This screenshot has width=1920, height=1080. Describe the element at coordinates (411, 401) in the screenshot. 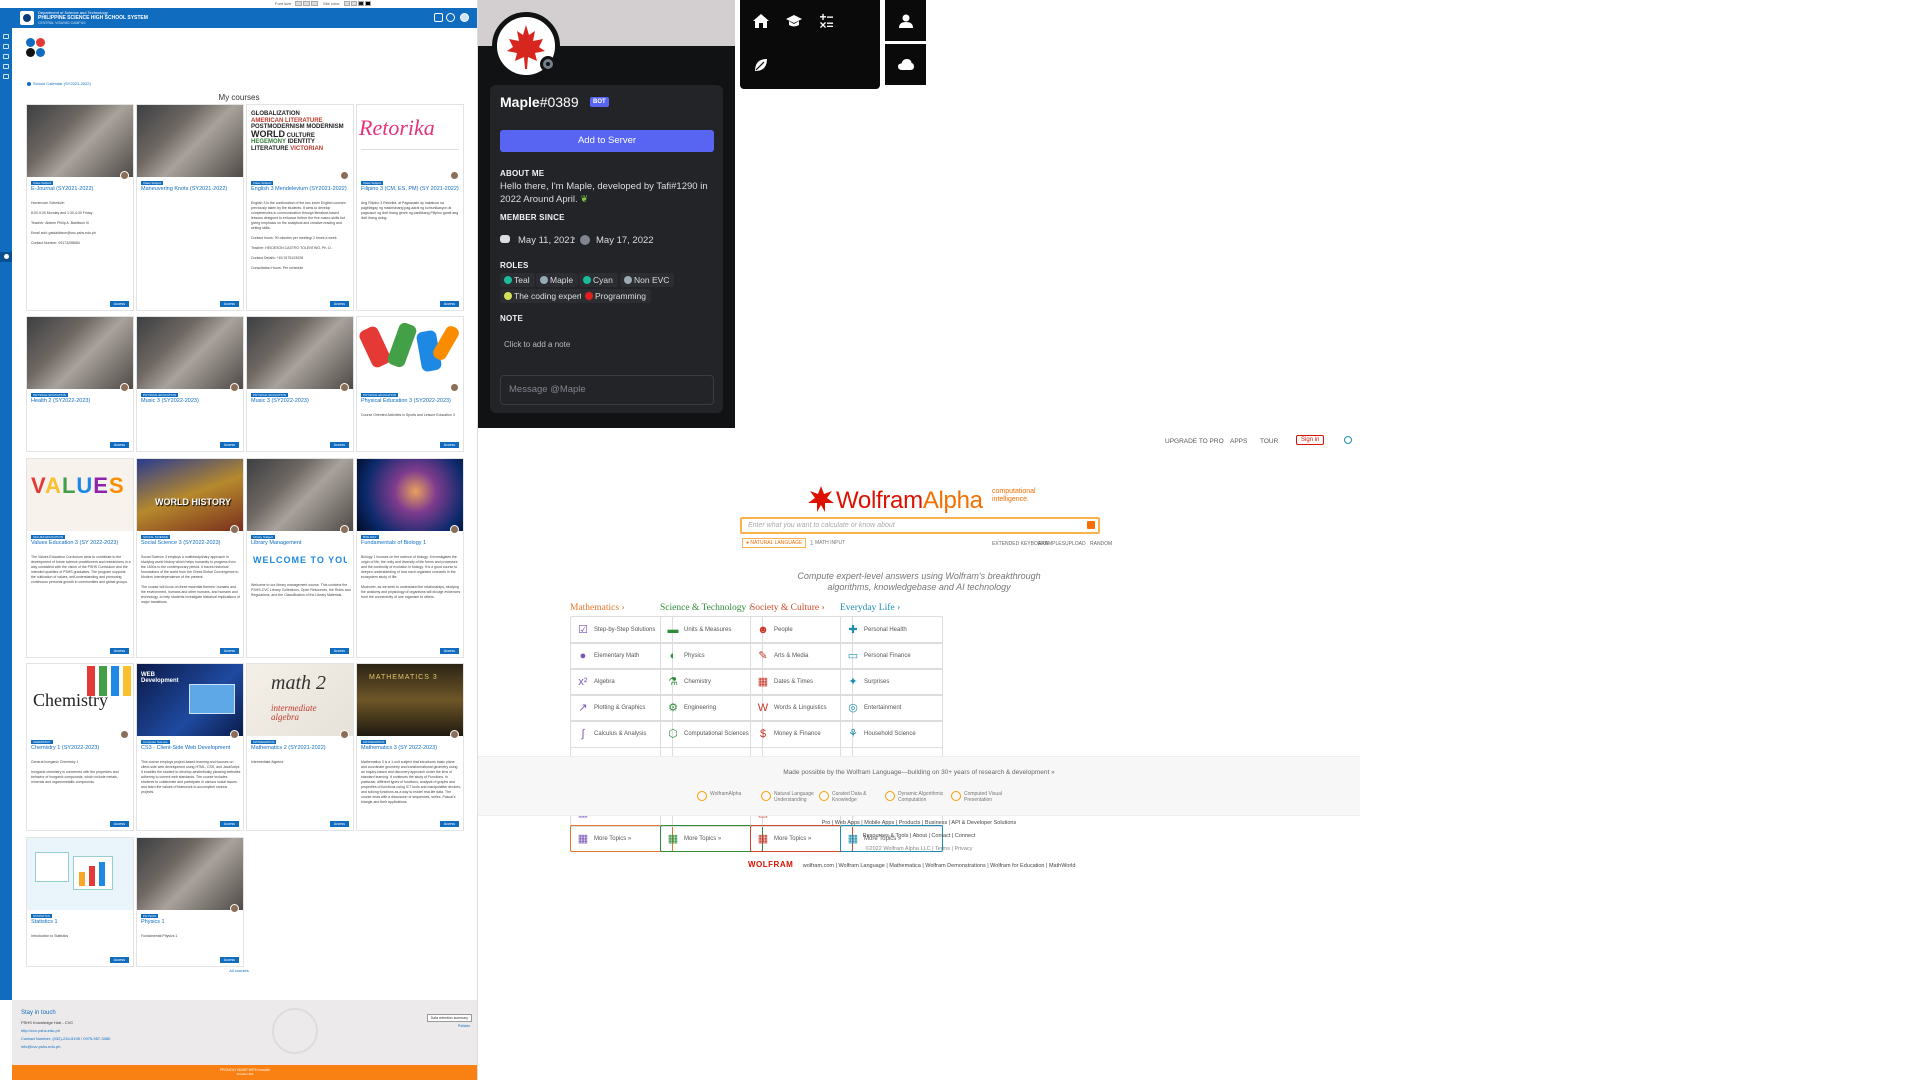

I see `course-title: Physical Education 3 (SY2022-2023)` at that location.